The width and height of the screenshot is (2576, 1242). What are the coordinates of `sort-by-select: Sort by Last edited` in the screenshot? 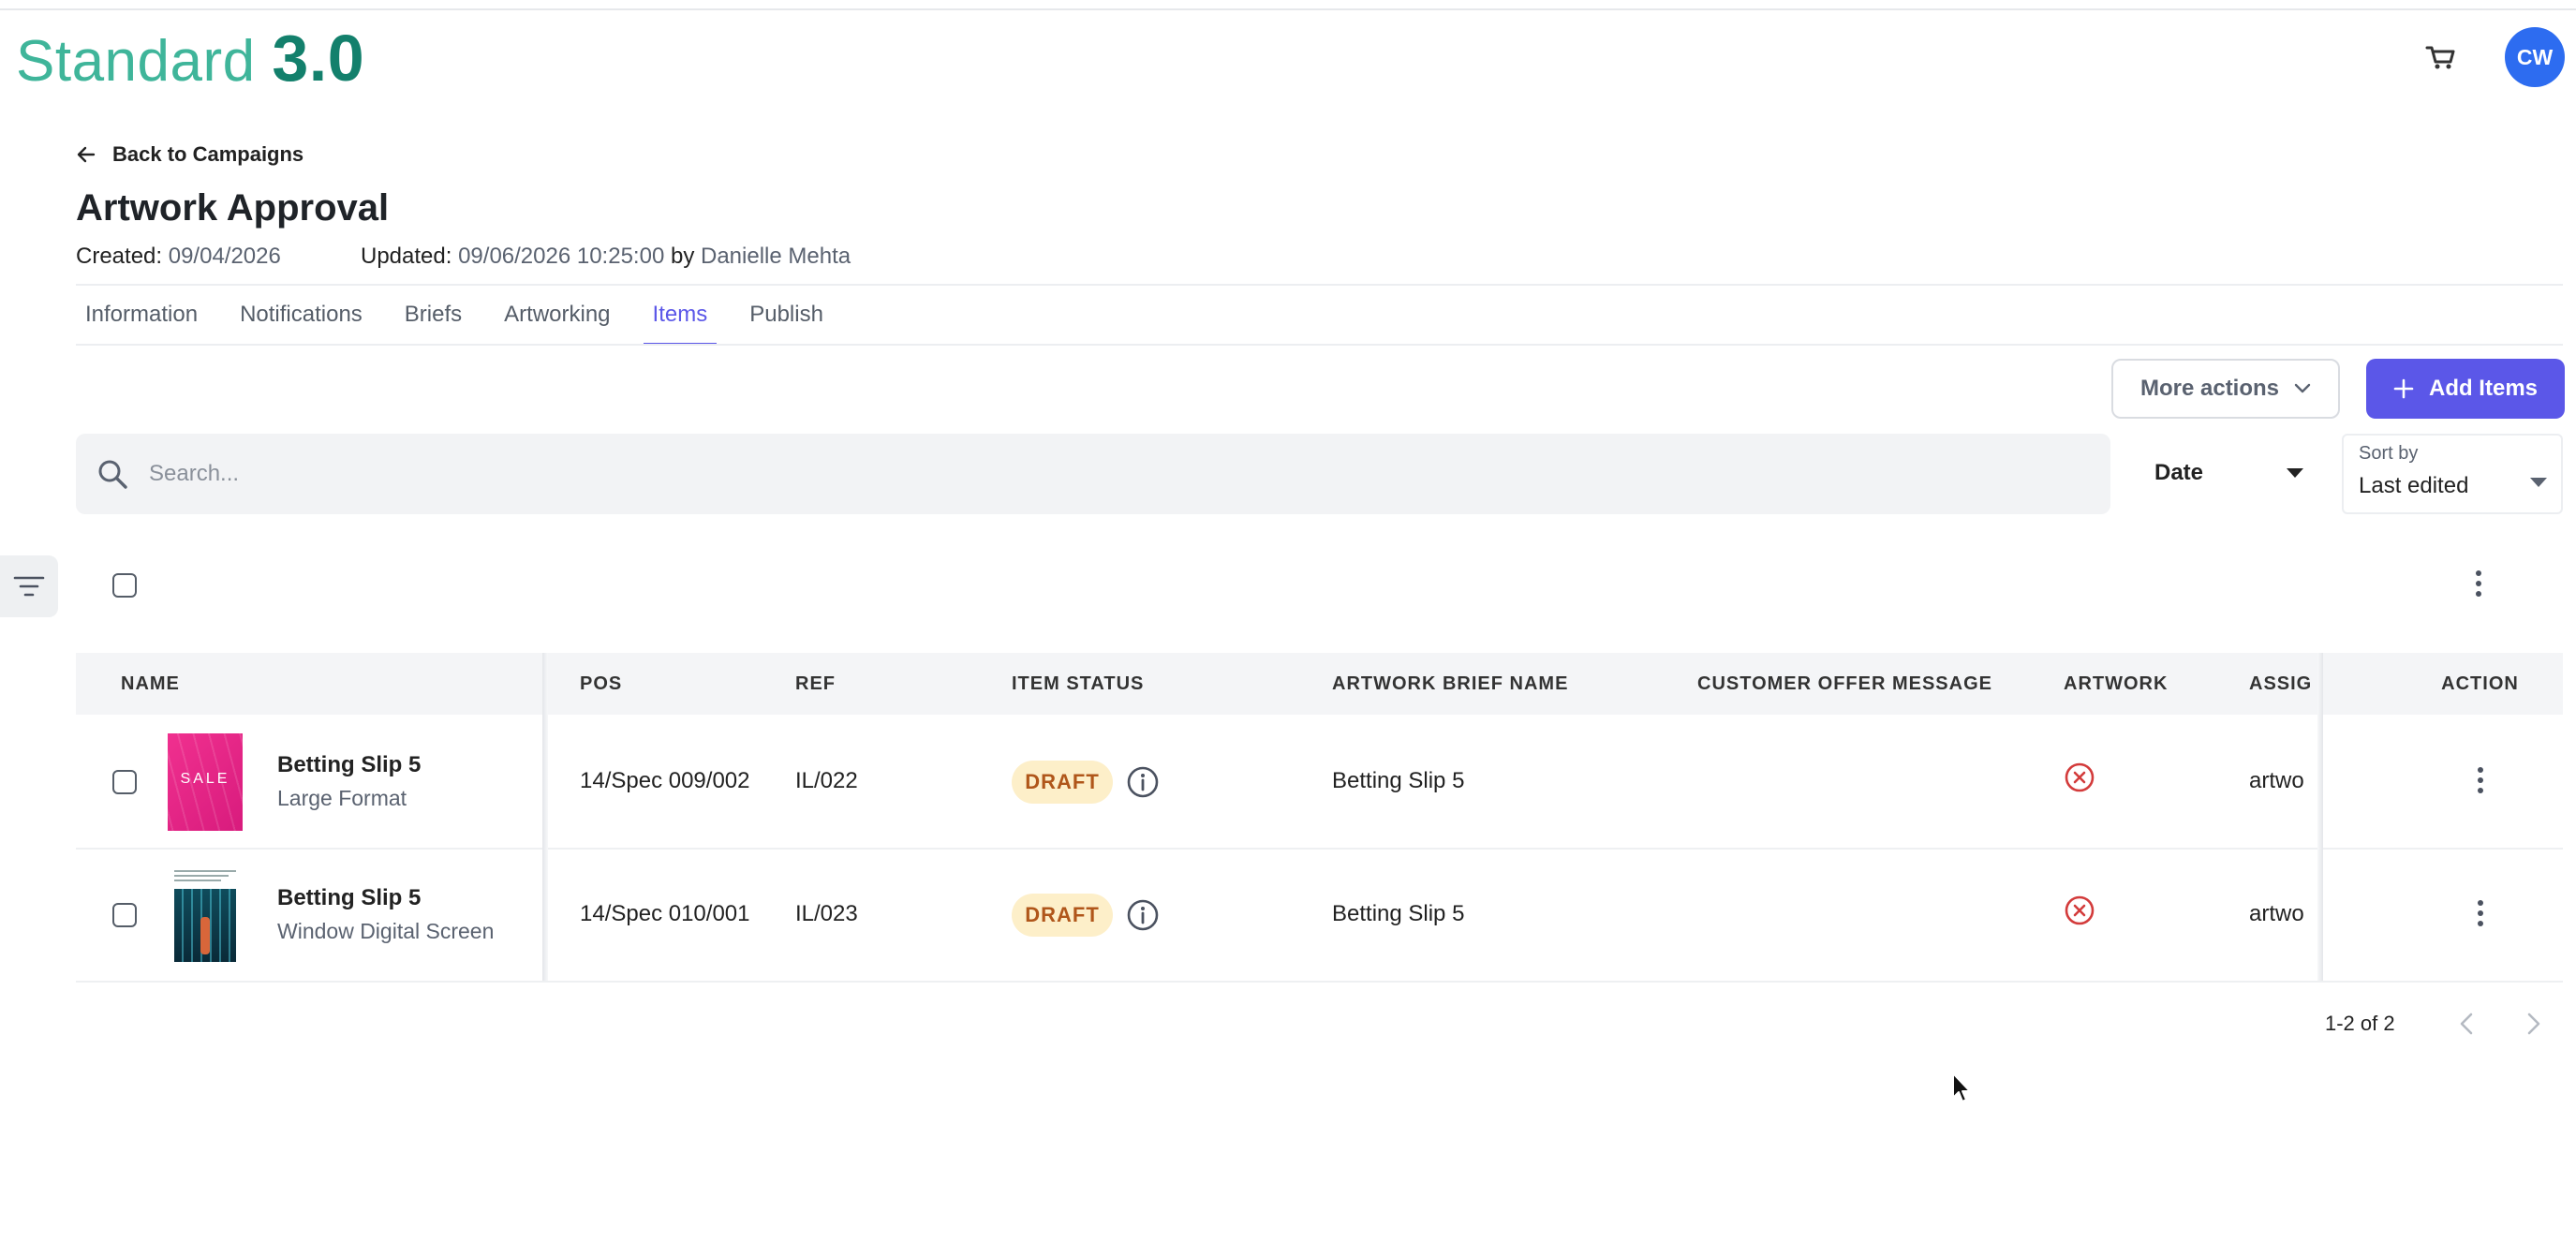 It's located at (2453, 474).